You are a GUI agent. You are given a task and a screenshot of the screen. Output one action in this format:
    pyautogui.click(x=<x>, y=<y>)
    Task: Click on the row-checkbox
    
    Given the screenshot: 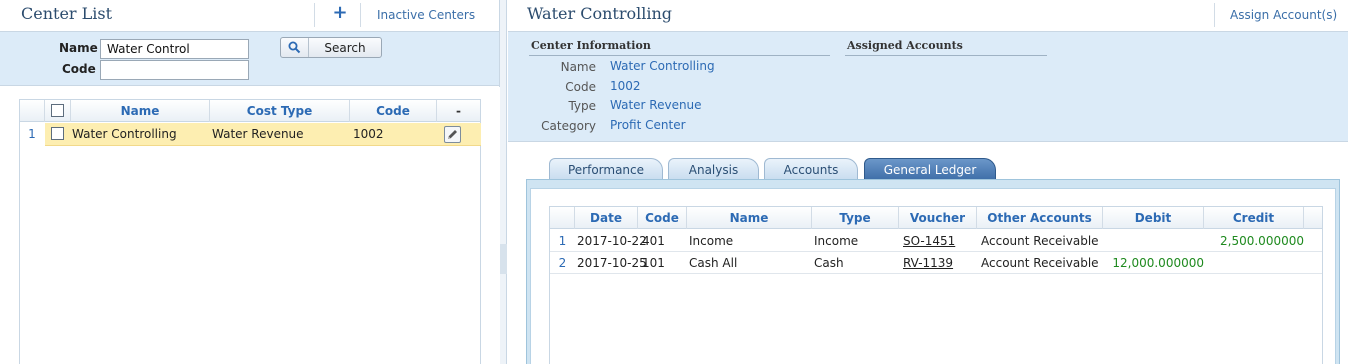 What is the action you would take?
    pyautogui.click(x=57, y=133)
    